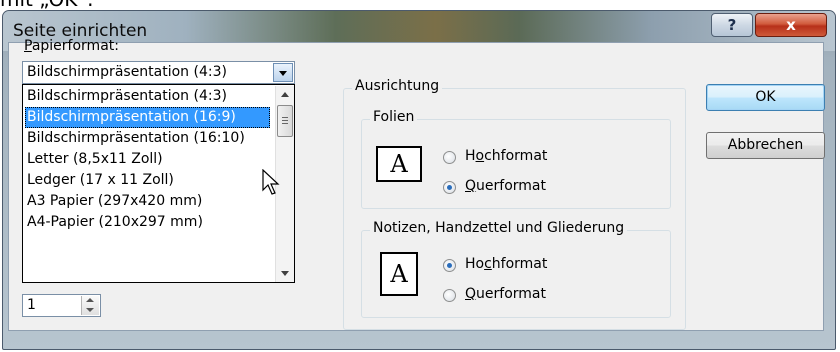 The width and height of the screenshot is (840, 352). Describe the element at coordinates (31, 305) in the screenshot. I see `spinner-value: 1` at that location.